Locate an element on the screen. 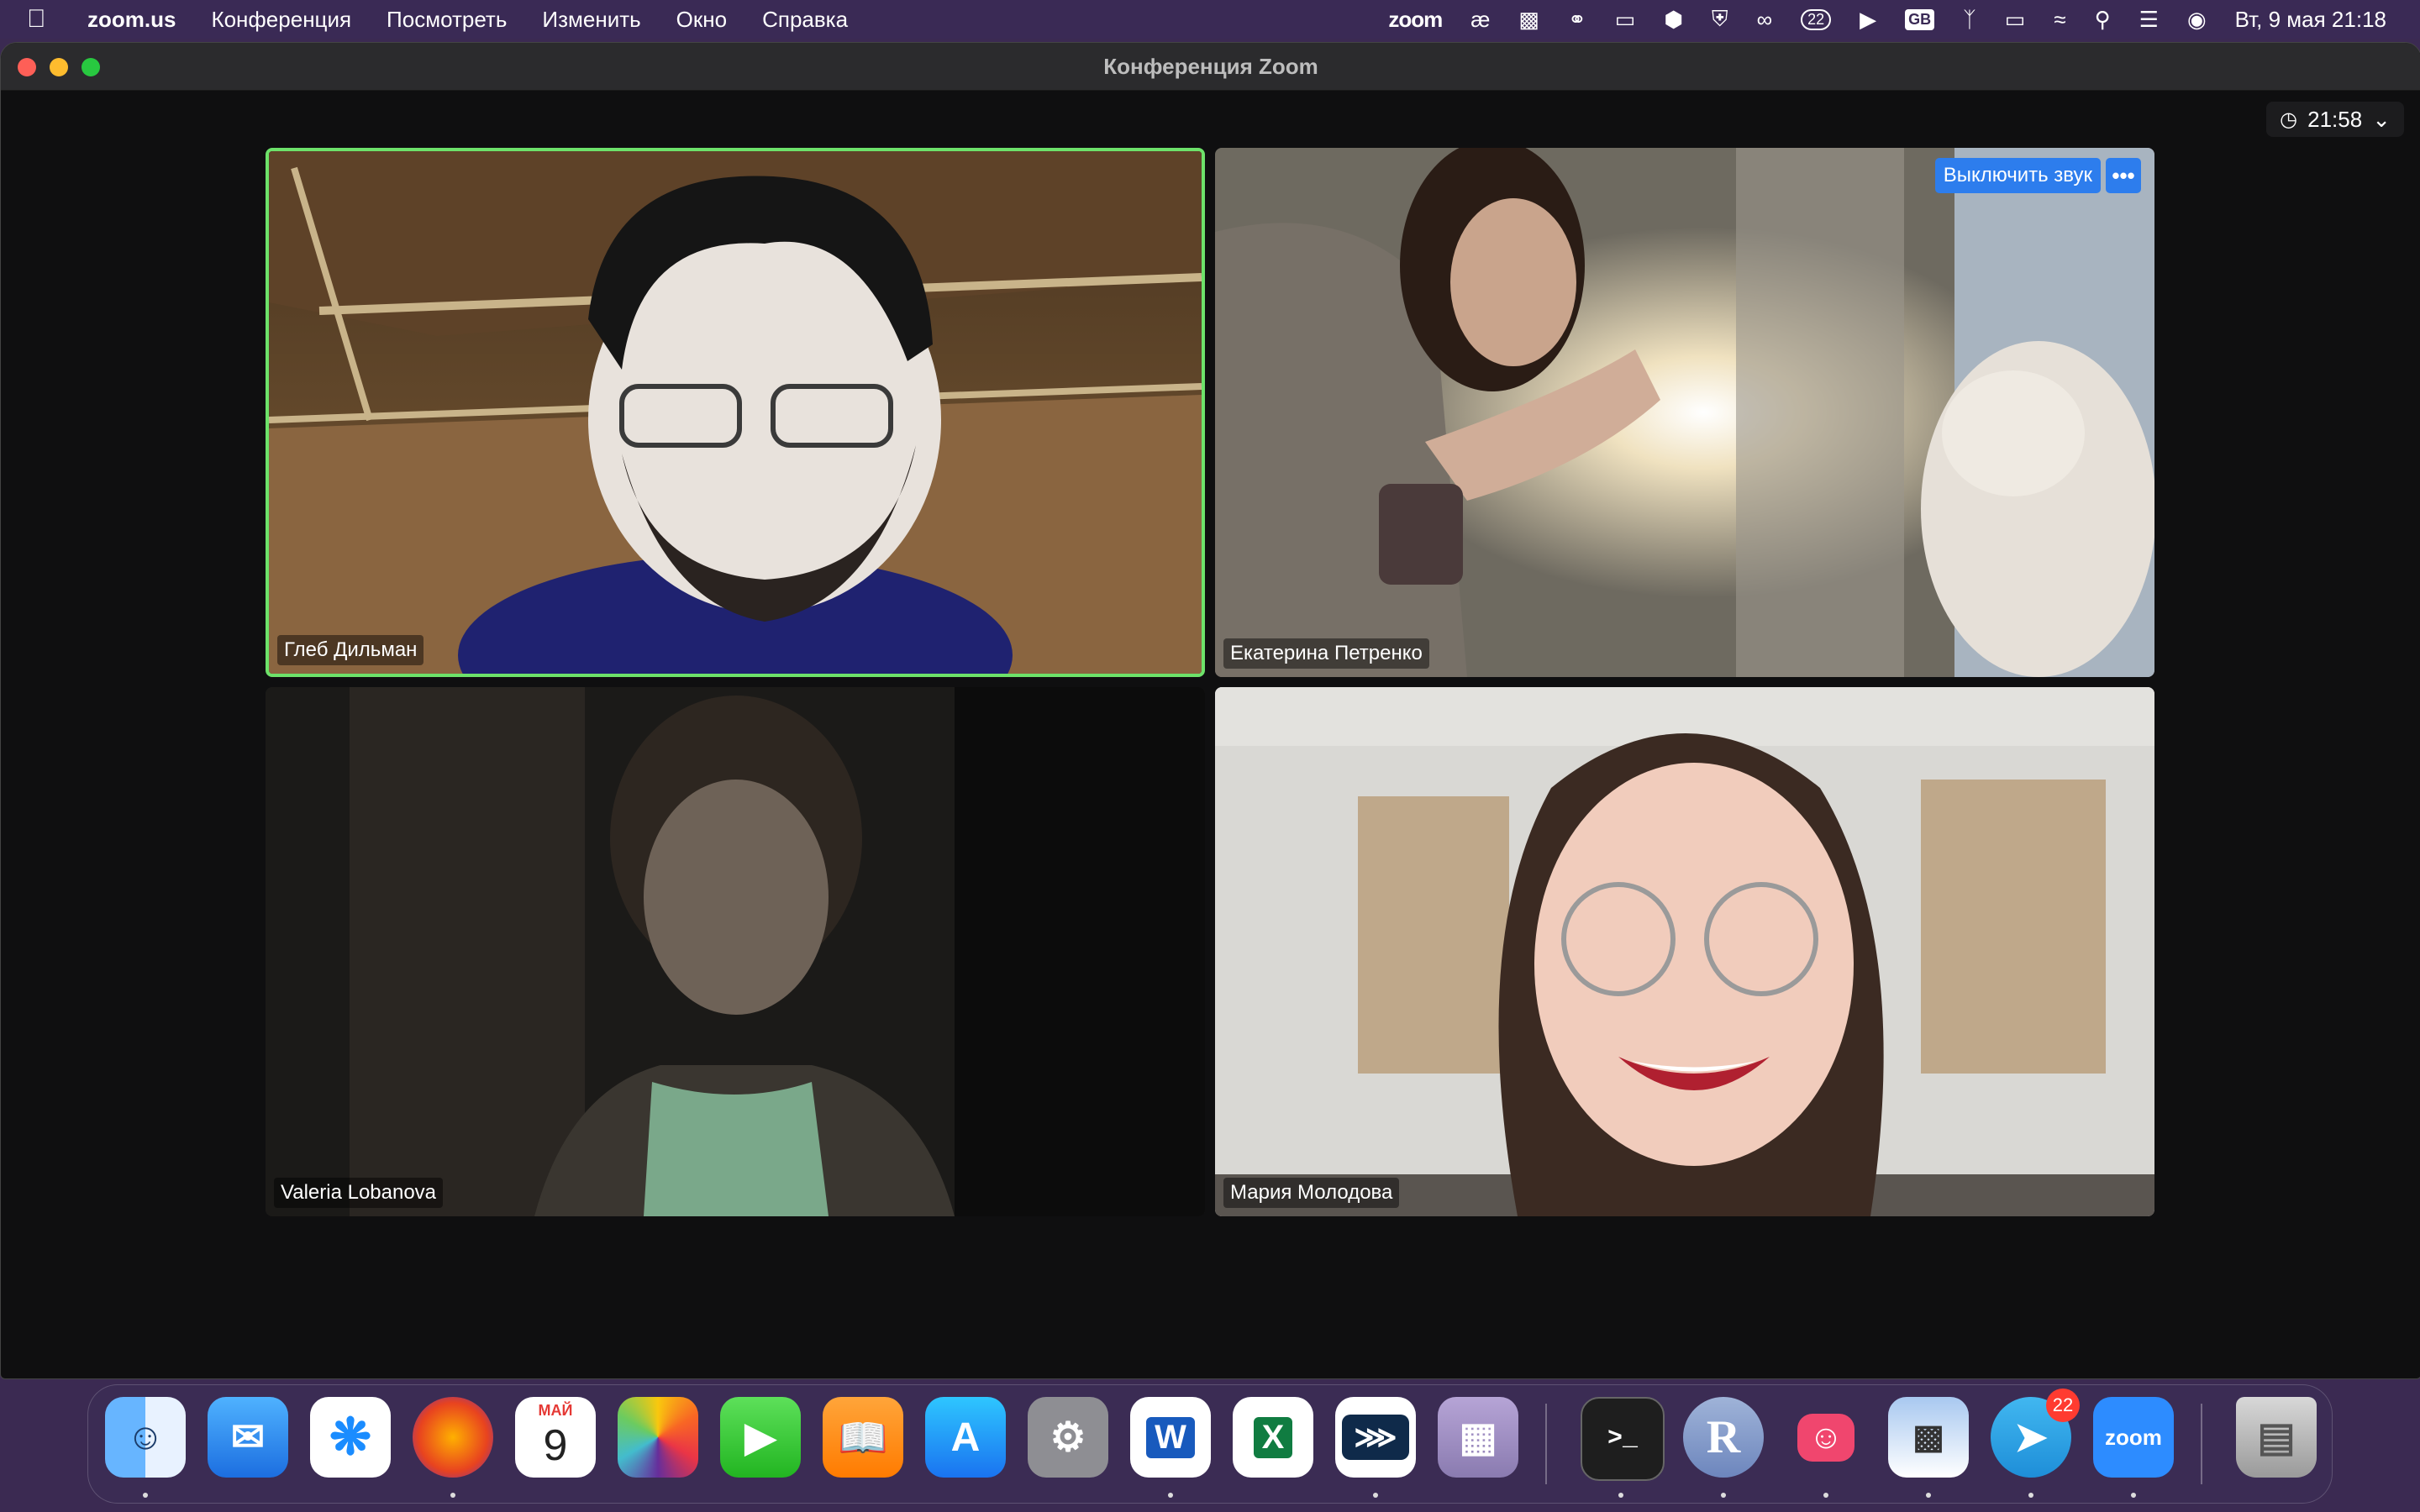 The width and height of the screenshot is (2420, 1512). app-name-menu: zoom.us is located at coordinates (131, 20).